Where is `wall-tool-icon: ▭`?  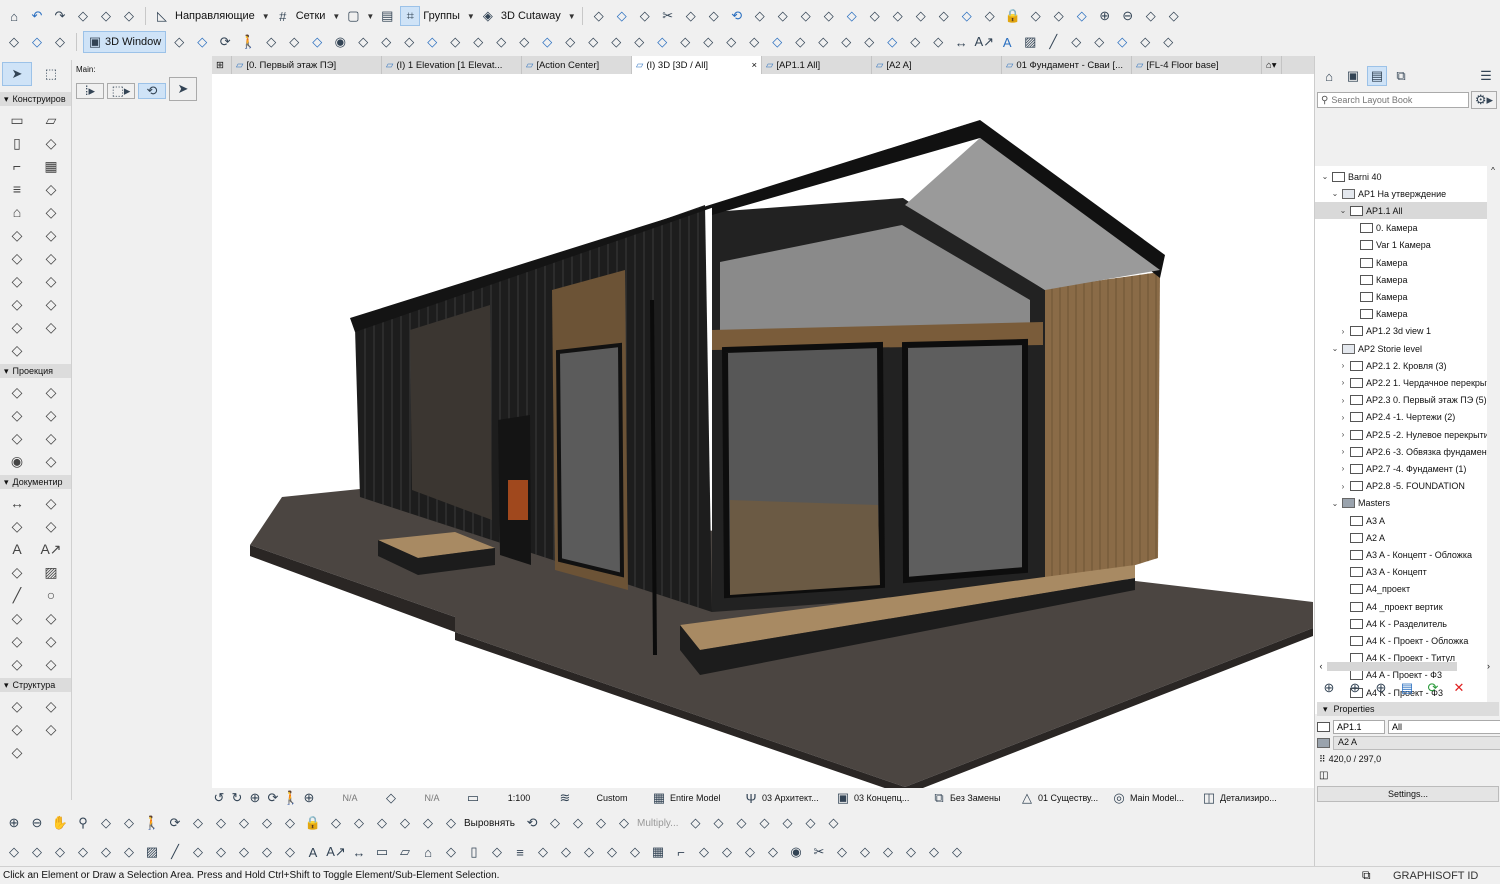
wall-tool-icon: ▭ is located at coordinates (17, 120).